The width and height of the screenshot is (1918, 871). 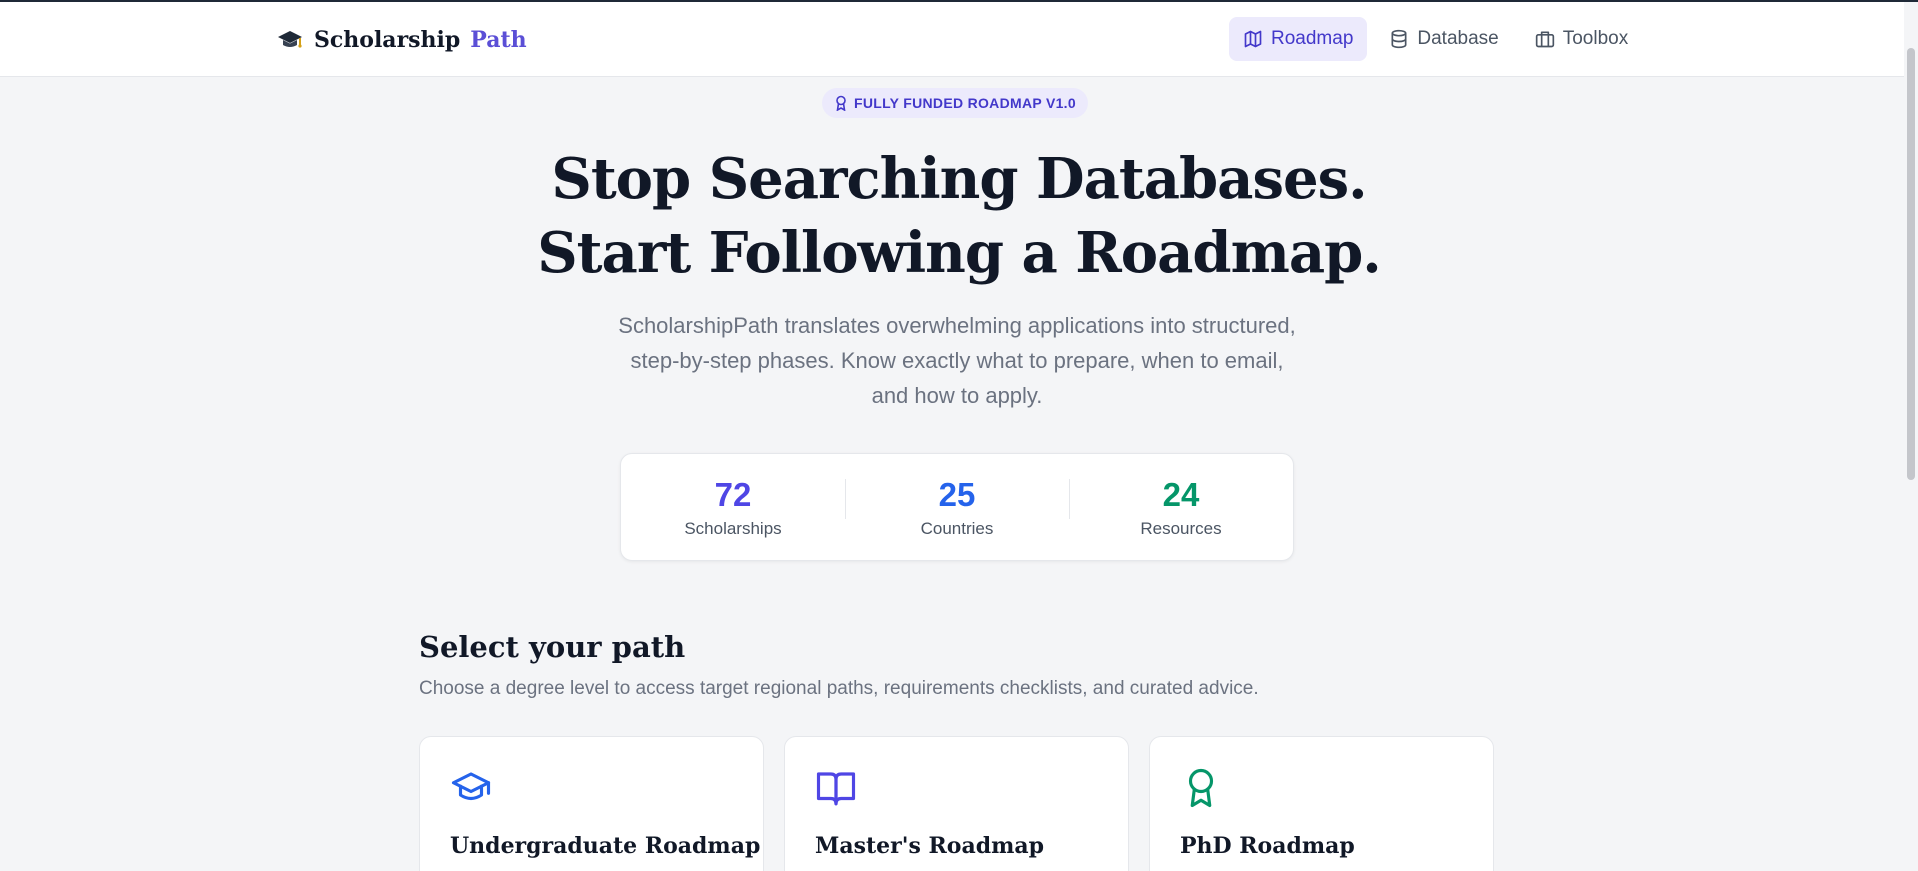 I want to click on stat-value: 24, so click(x=1181, y=494).